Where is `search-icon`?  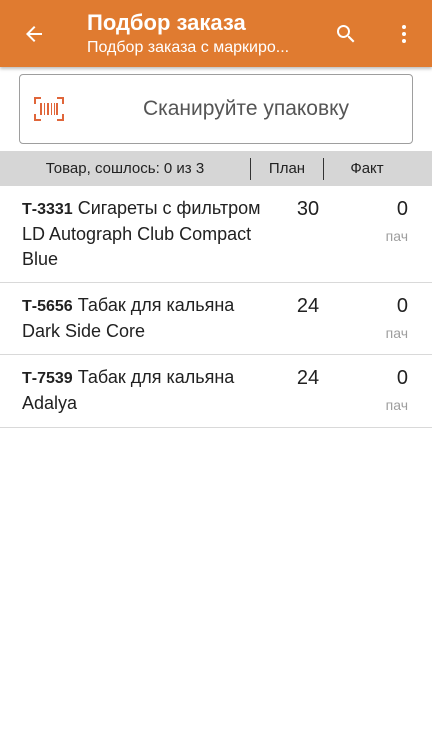
search-icon is located at coordinates (346, 34).